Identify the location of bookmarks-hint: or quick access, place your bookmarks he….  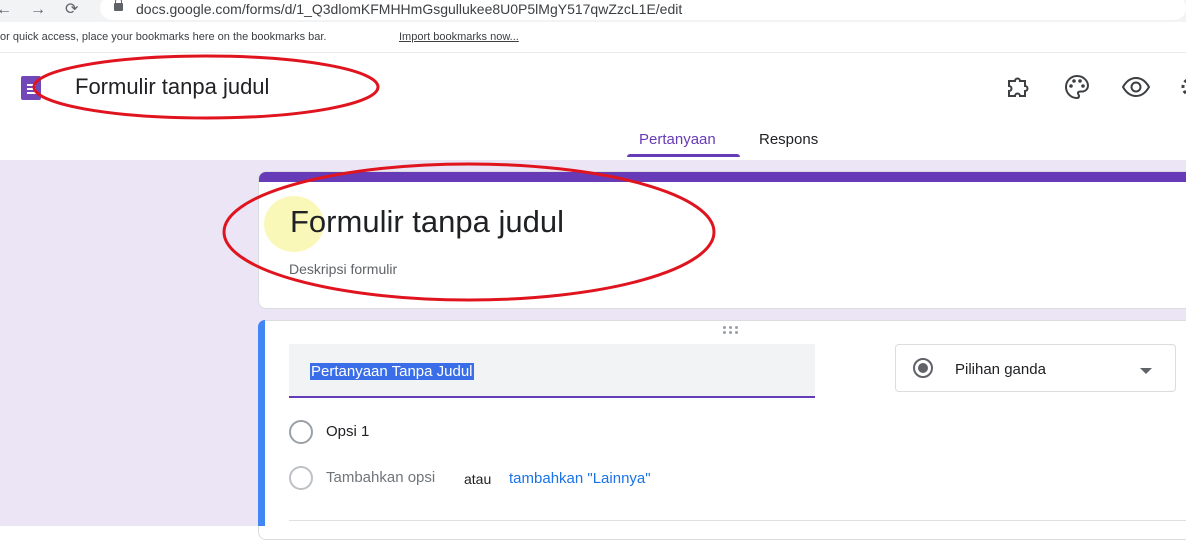
(163, 37).